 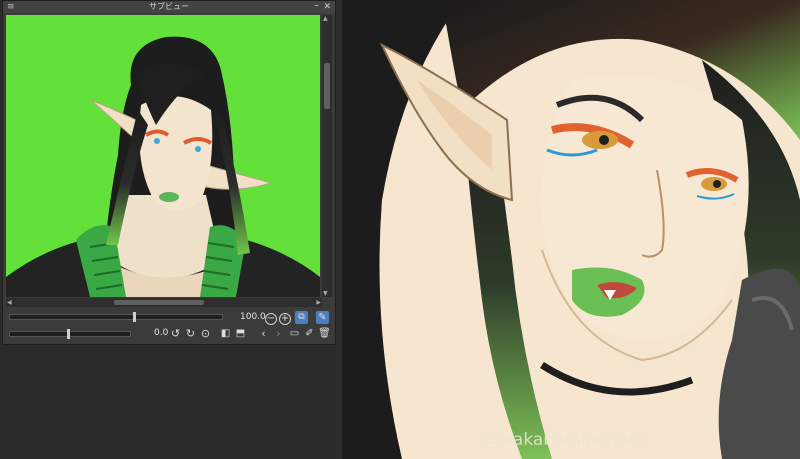 I want to click on rotation-slider, so click(x=70, y=334).